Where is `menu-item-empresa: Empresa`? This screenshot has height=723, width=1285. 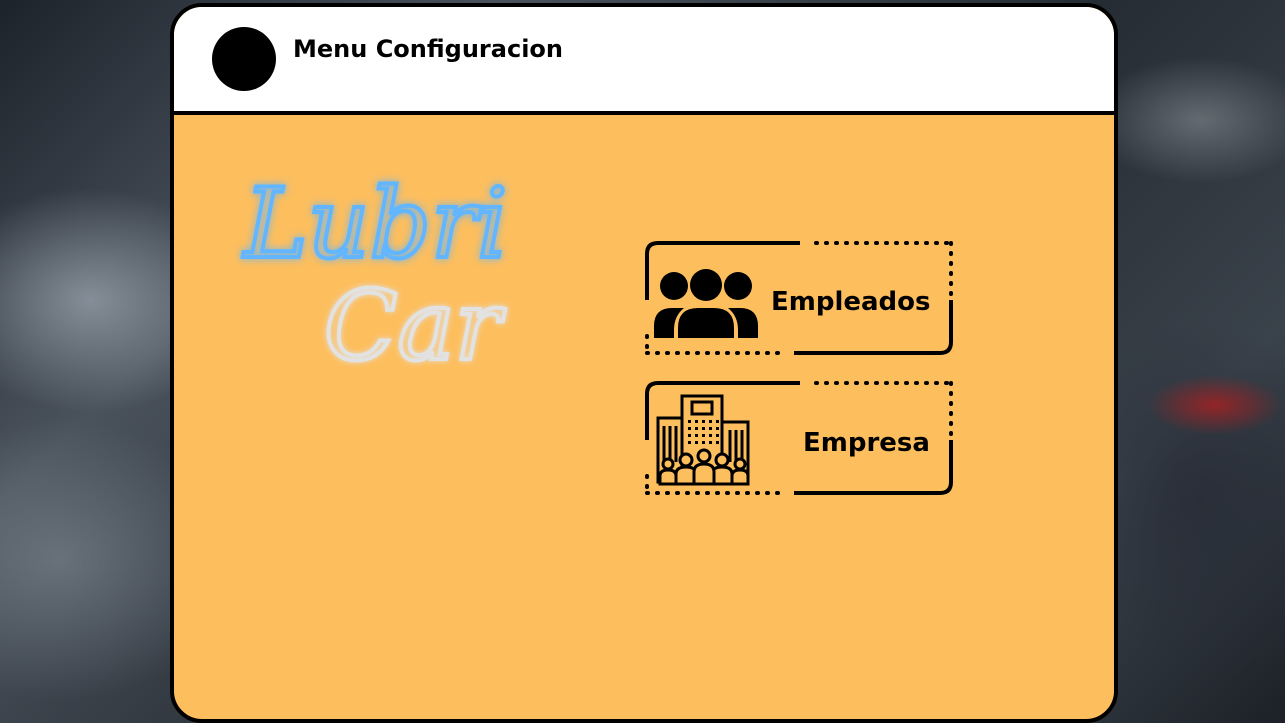
menu-item-empresa: Empresa is located at coordinates (799, 438).